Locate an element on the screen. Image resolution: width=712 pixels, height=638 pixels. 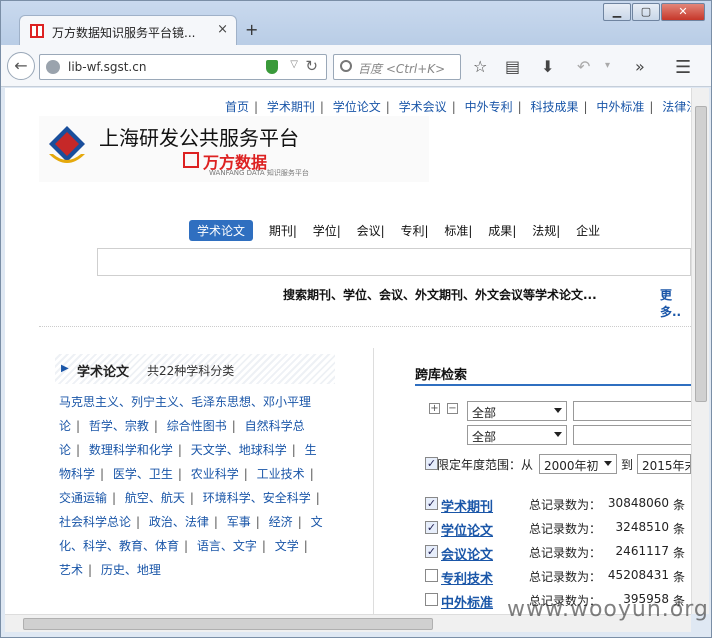
search-placeholder: 百度 <Ctrl+K> is located at coordinates (402, 69).